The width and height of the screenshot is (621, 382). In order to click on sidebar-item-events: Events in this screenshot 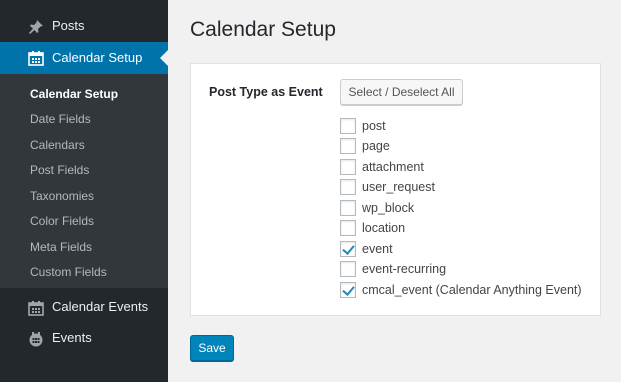, I will do `click(84, 338)`.